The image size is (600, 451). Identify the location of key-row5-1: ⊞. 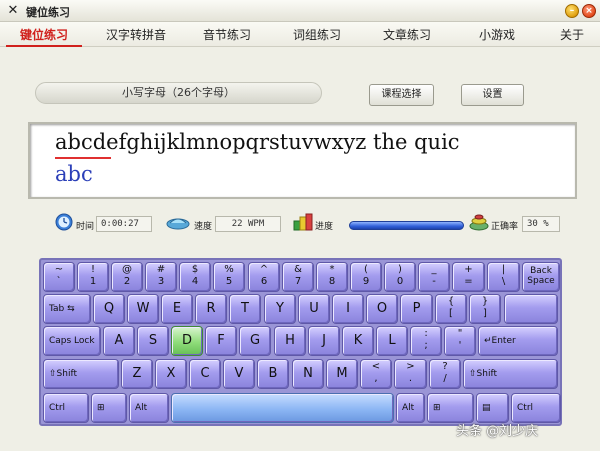
(109, 408).